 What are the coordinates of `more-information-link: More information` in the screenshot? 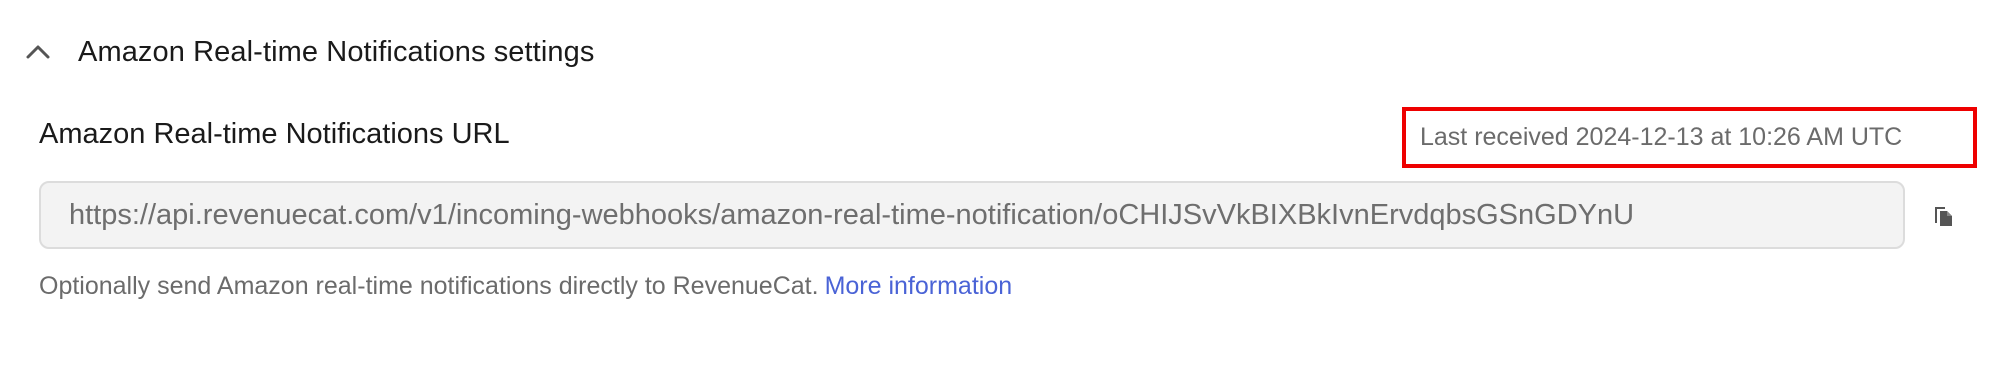 It's located at (919, 286).